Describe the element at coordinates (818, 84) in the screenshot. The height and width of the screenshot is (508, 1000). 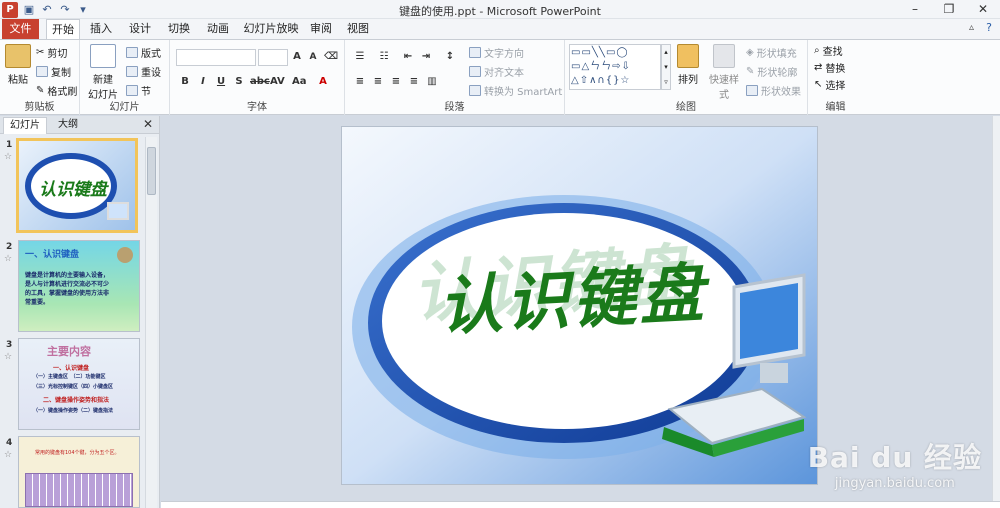
I see `cursor-icon: ↖` at that location.